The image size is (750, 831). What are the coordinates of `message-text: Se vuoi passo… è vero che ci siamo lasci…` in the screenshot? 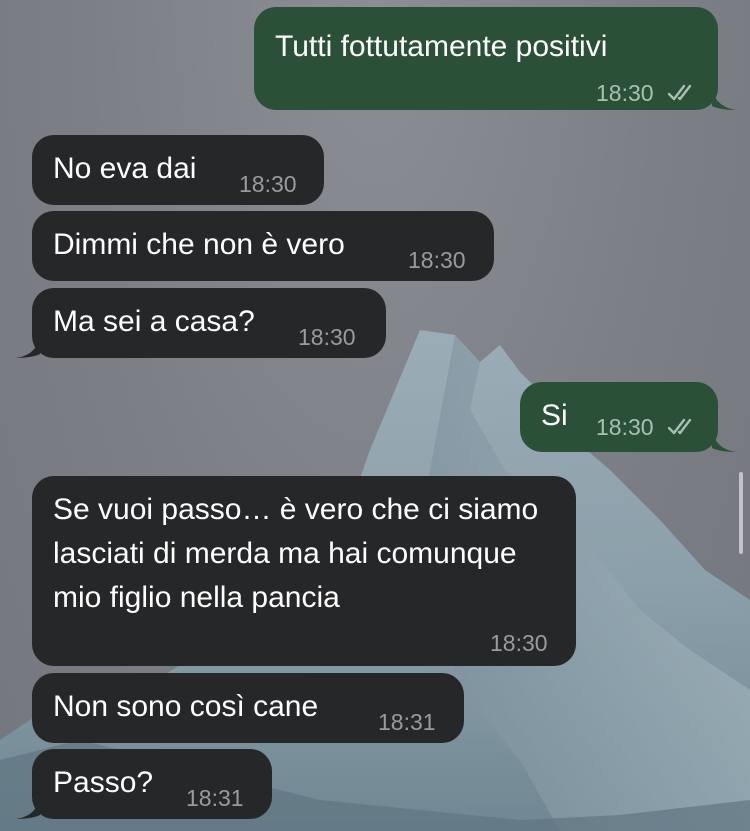 It's located at (296, 553).